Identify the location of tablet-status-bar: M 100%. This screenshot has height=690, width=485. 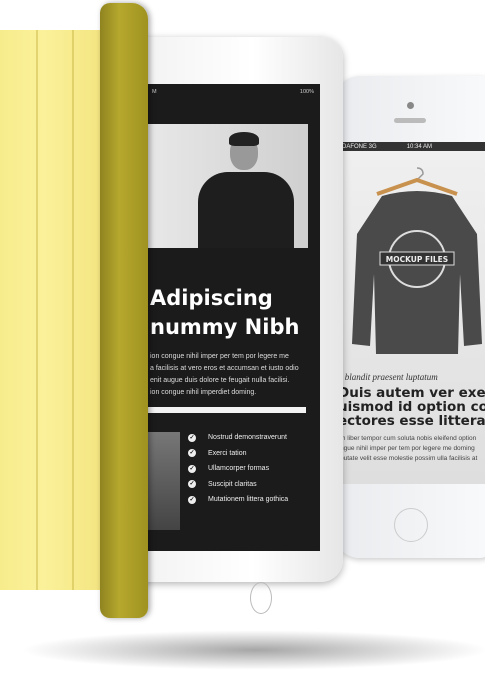
(233, 92).